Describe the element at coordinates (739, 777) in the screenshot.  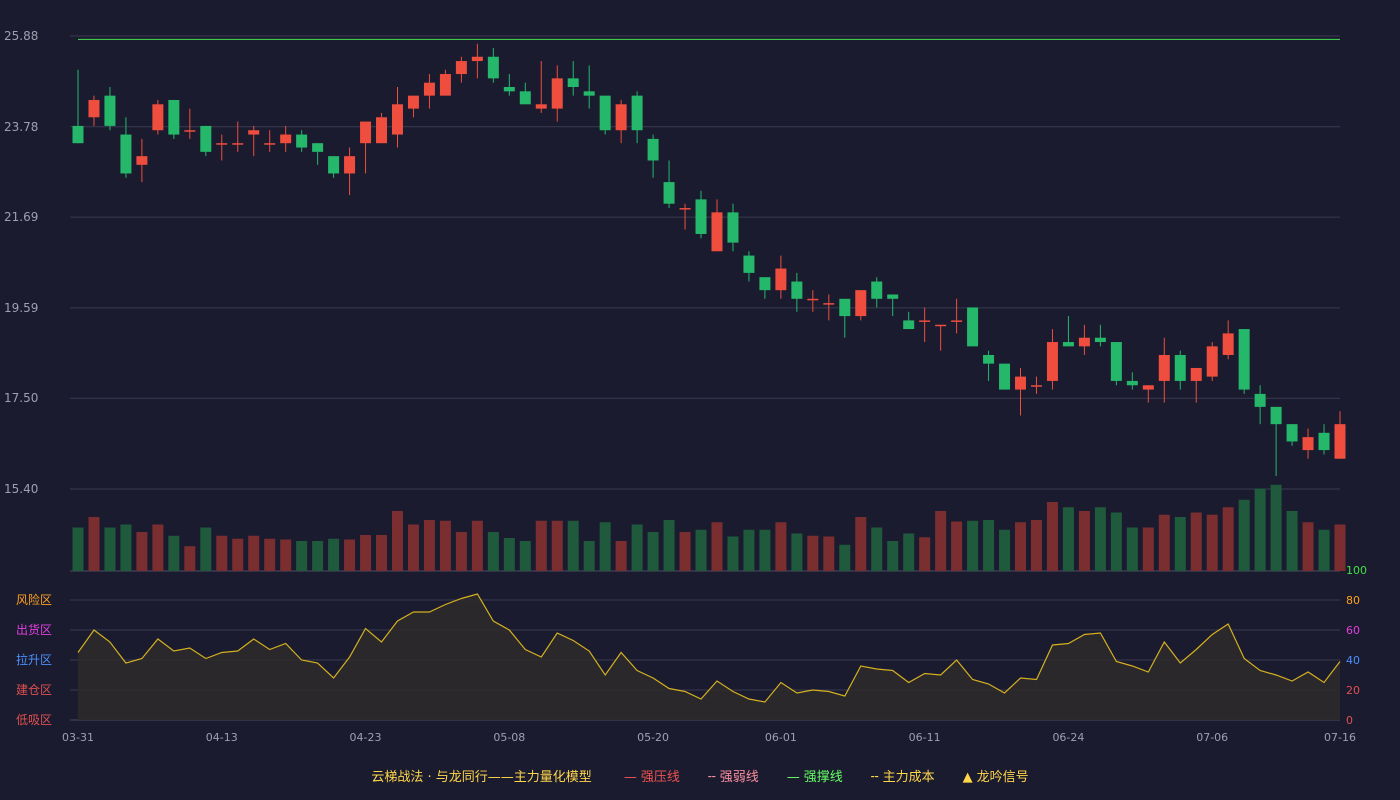
I see `legend-label: 强弱线` at that location.